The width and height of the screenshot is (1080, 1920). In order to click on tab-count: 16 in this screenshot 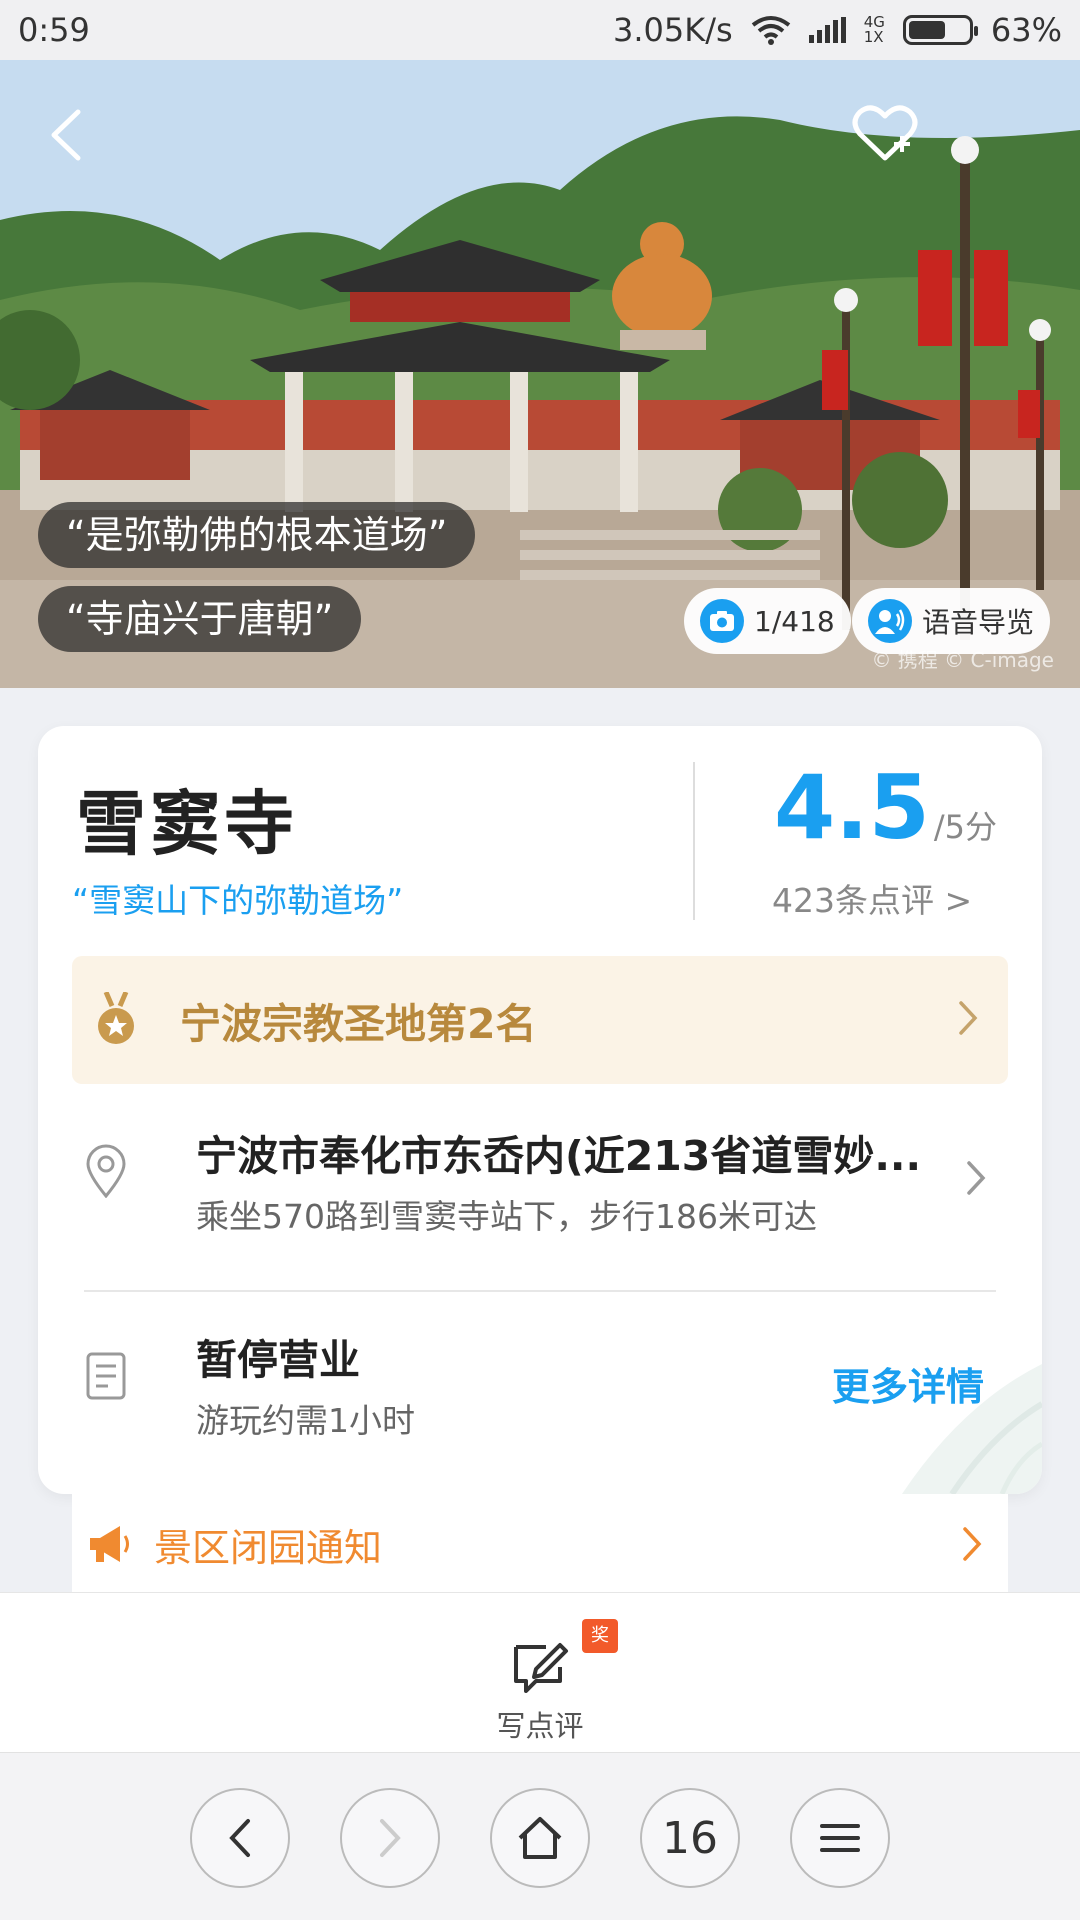, I will do `click(690, 1838)`.